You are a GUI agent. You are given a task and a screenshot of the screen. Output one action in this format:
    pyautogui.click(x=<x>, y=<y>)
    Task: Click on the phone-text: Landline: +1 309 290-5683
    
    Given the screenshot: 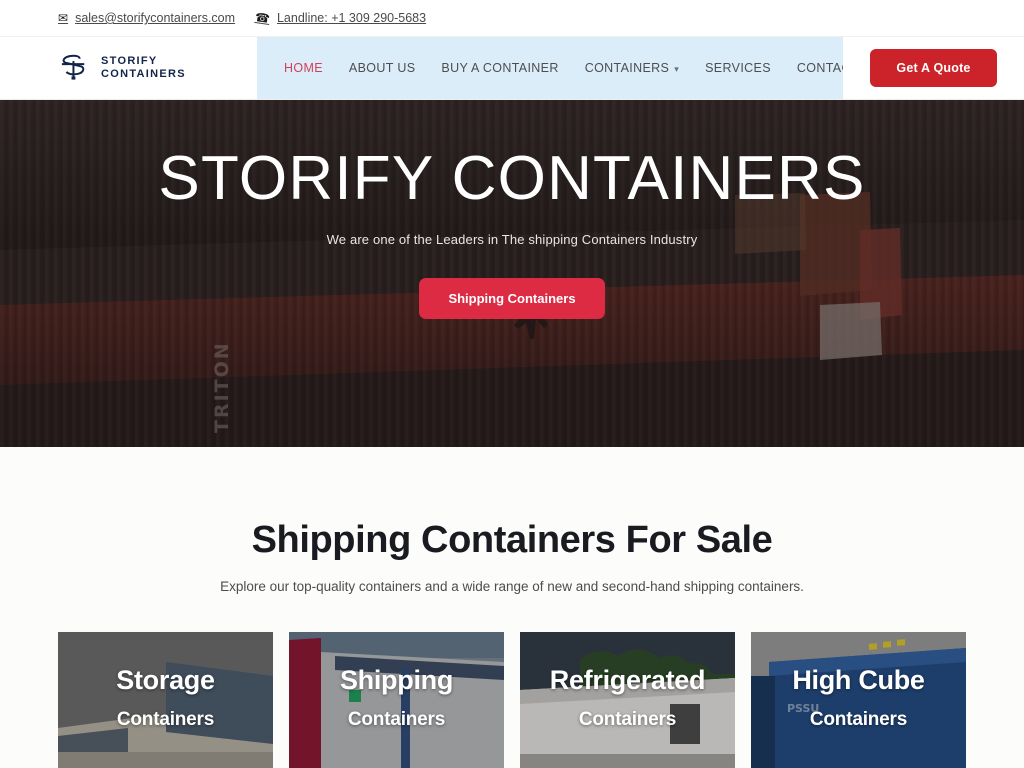 What is the action you would take?
    pyautogui.click(x=351, y=18)
    